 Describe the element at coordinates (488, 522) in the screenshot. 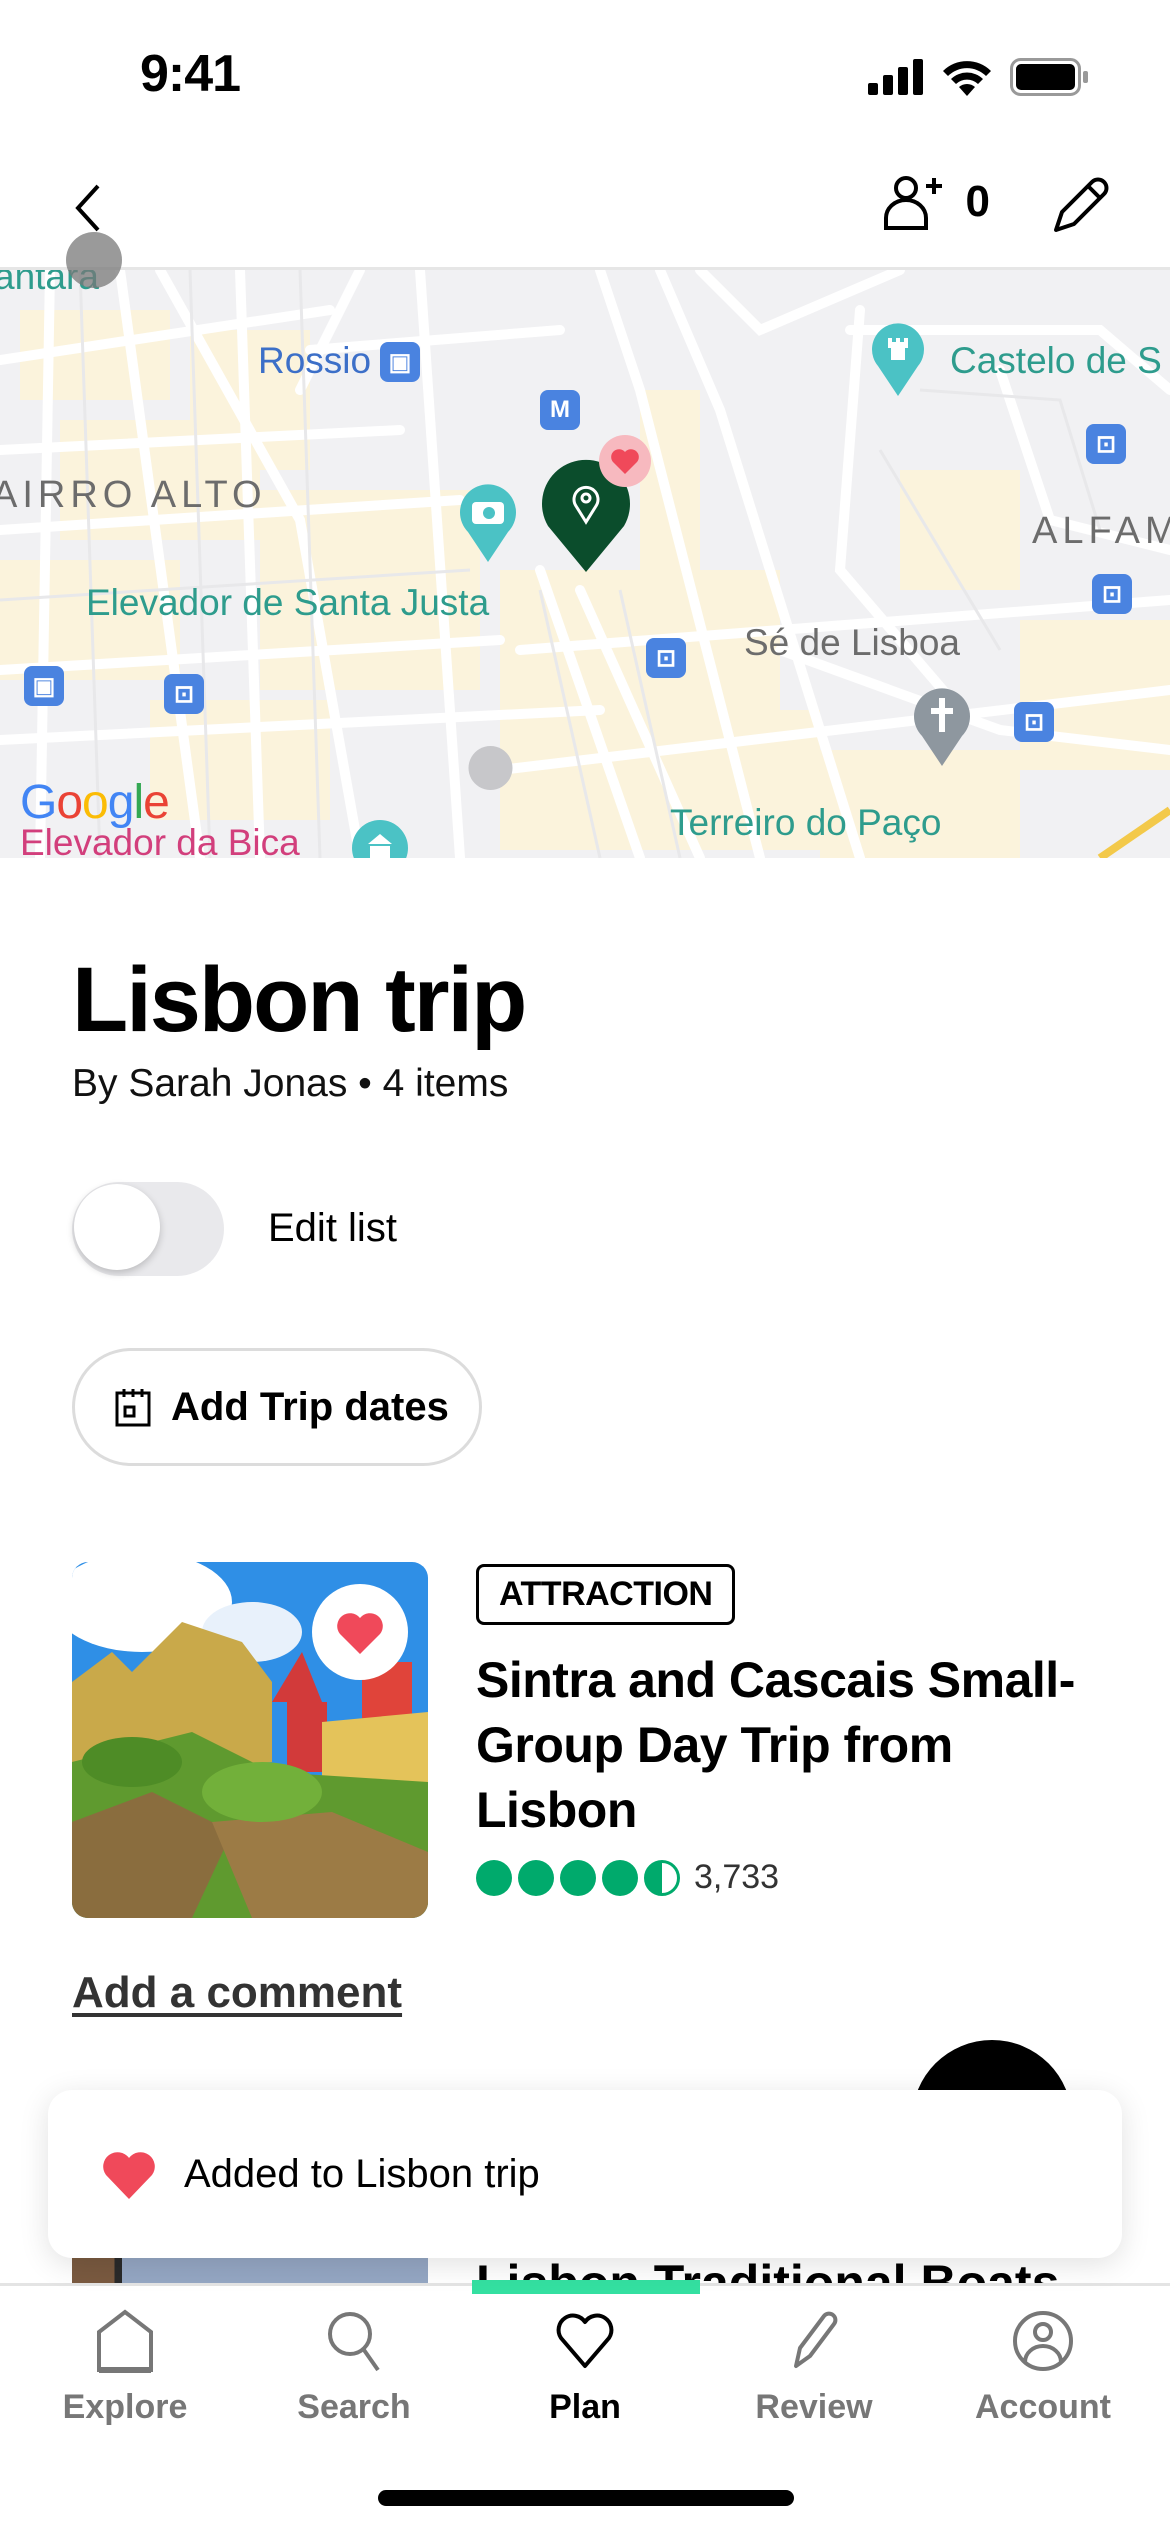

I see `camera-poi-icon` at that location.